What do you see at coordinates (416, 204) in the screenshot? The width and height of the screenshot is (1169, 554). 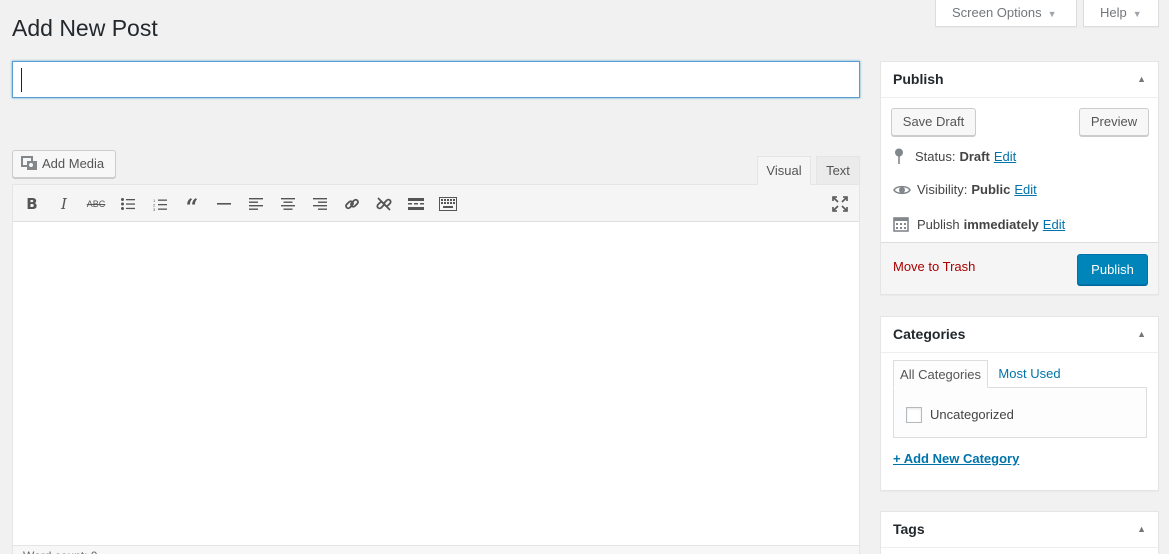 I see `read-more-icon` at bounding box center [416, 204].